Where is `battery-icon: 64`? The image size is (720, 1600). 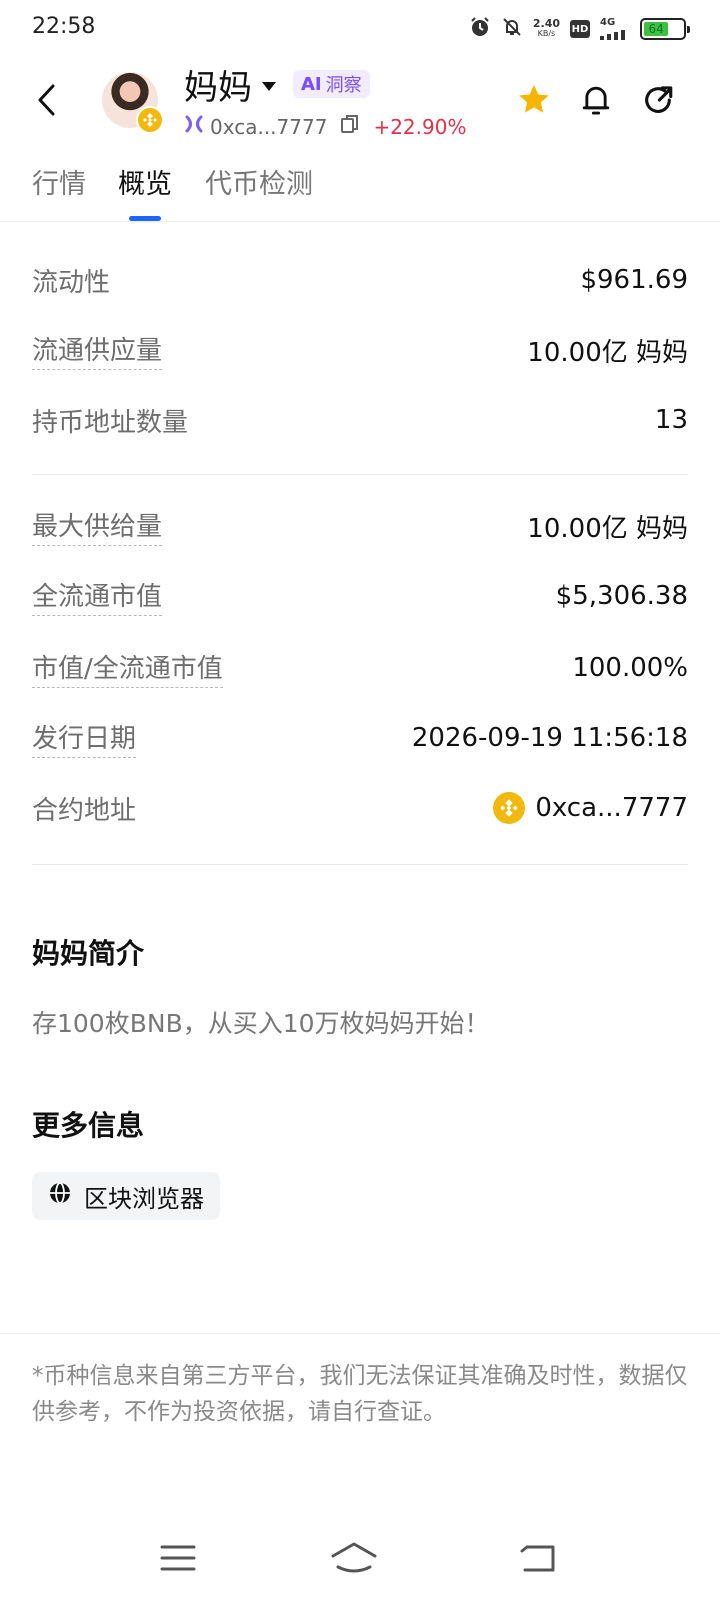 battery-icon: 64 is located at coordinates (665, 29).